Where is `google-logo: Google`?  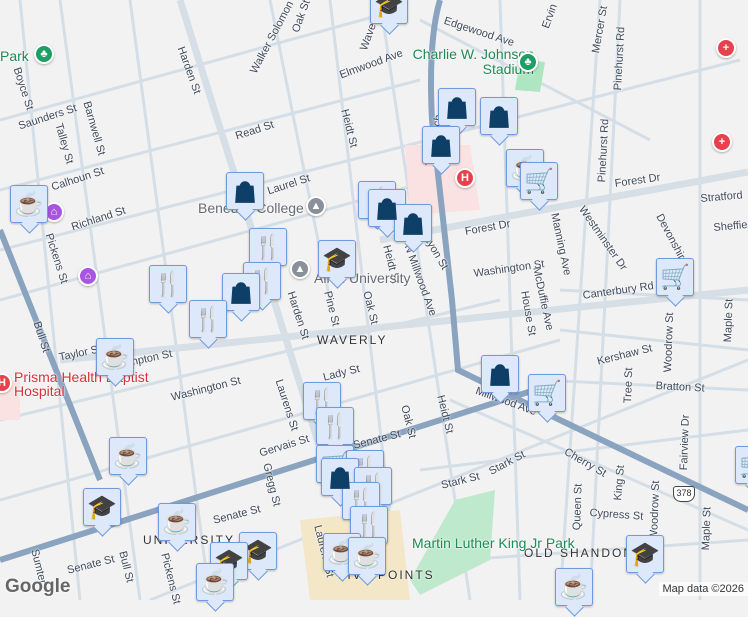 google-logo: Google is located at coordinates (37, 587).